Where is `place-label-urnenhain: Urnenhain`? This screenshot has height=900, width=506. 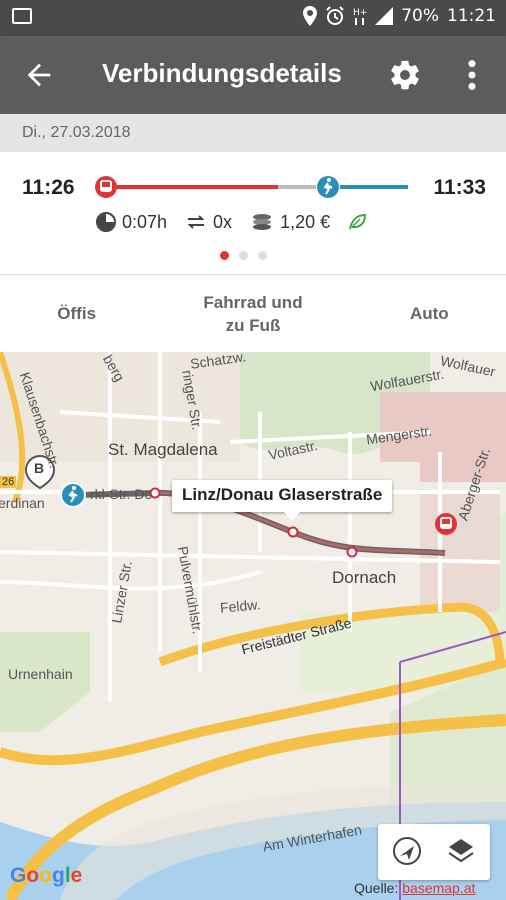 place-label-urnenhain: Urnenhain is located at coordinates (40, 674).